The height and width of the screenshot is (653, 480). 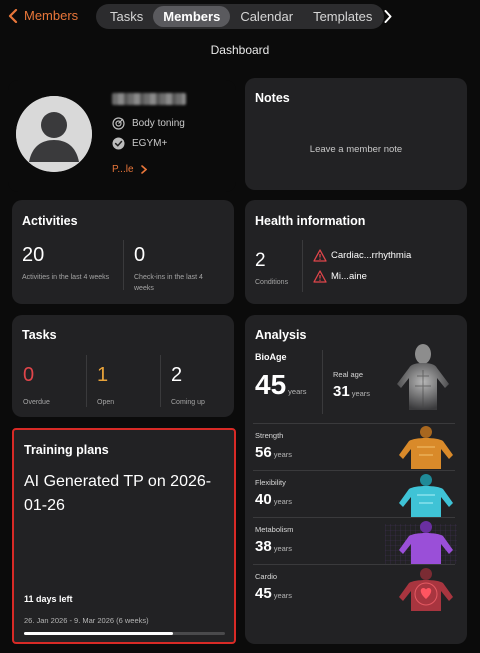 What do you see at coordinates (260, 260) in the screenshot?
I see `conditions-count: 2` at bounding box center [260, 260].